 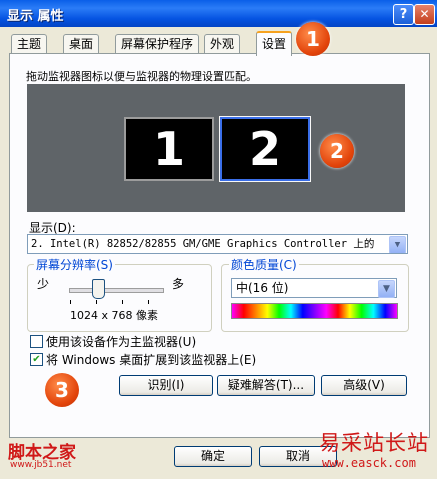 I want to click on resolution-slider-track, so click(x=116, y=290).